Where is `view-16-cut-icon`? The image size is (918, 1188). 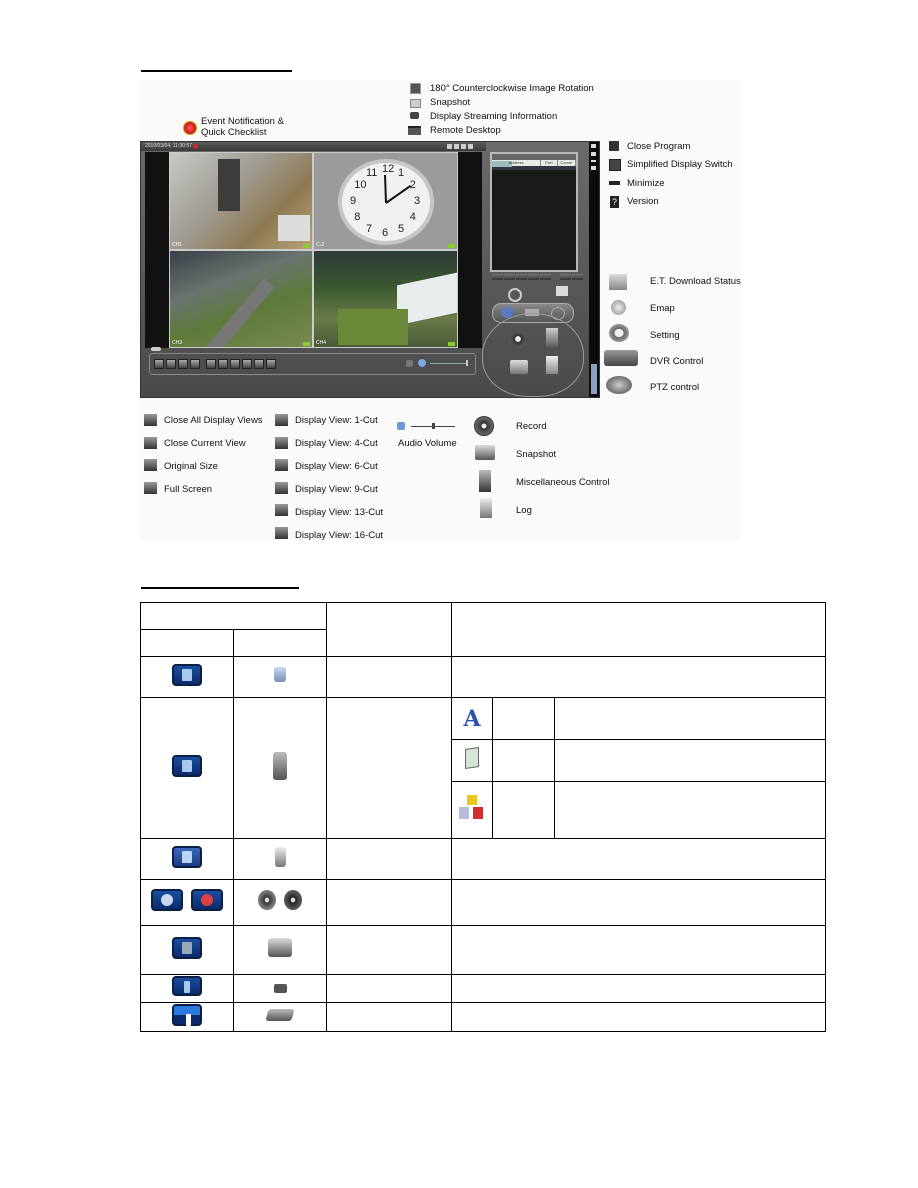 view-16-cut-icon is located at coordinates (281, 533).